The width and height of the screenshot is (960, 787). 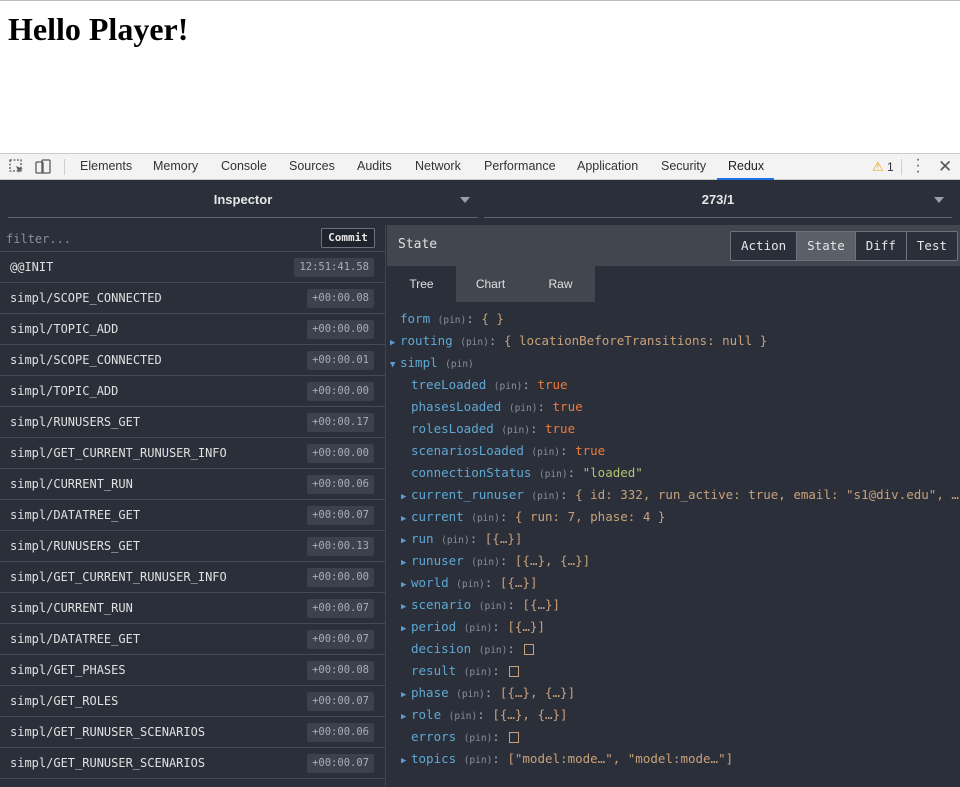 What do you see at coordinates (192, 360) in the screenshot?
I see `action-list-item: simpl/SCOPE_CONNECTED +00:00.01` at bounding box center [192, 360].